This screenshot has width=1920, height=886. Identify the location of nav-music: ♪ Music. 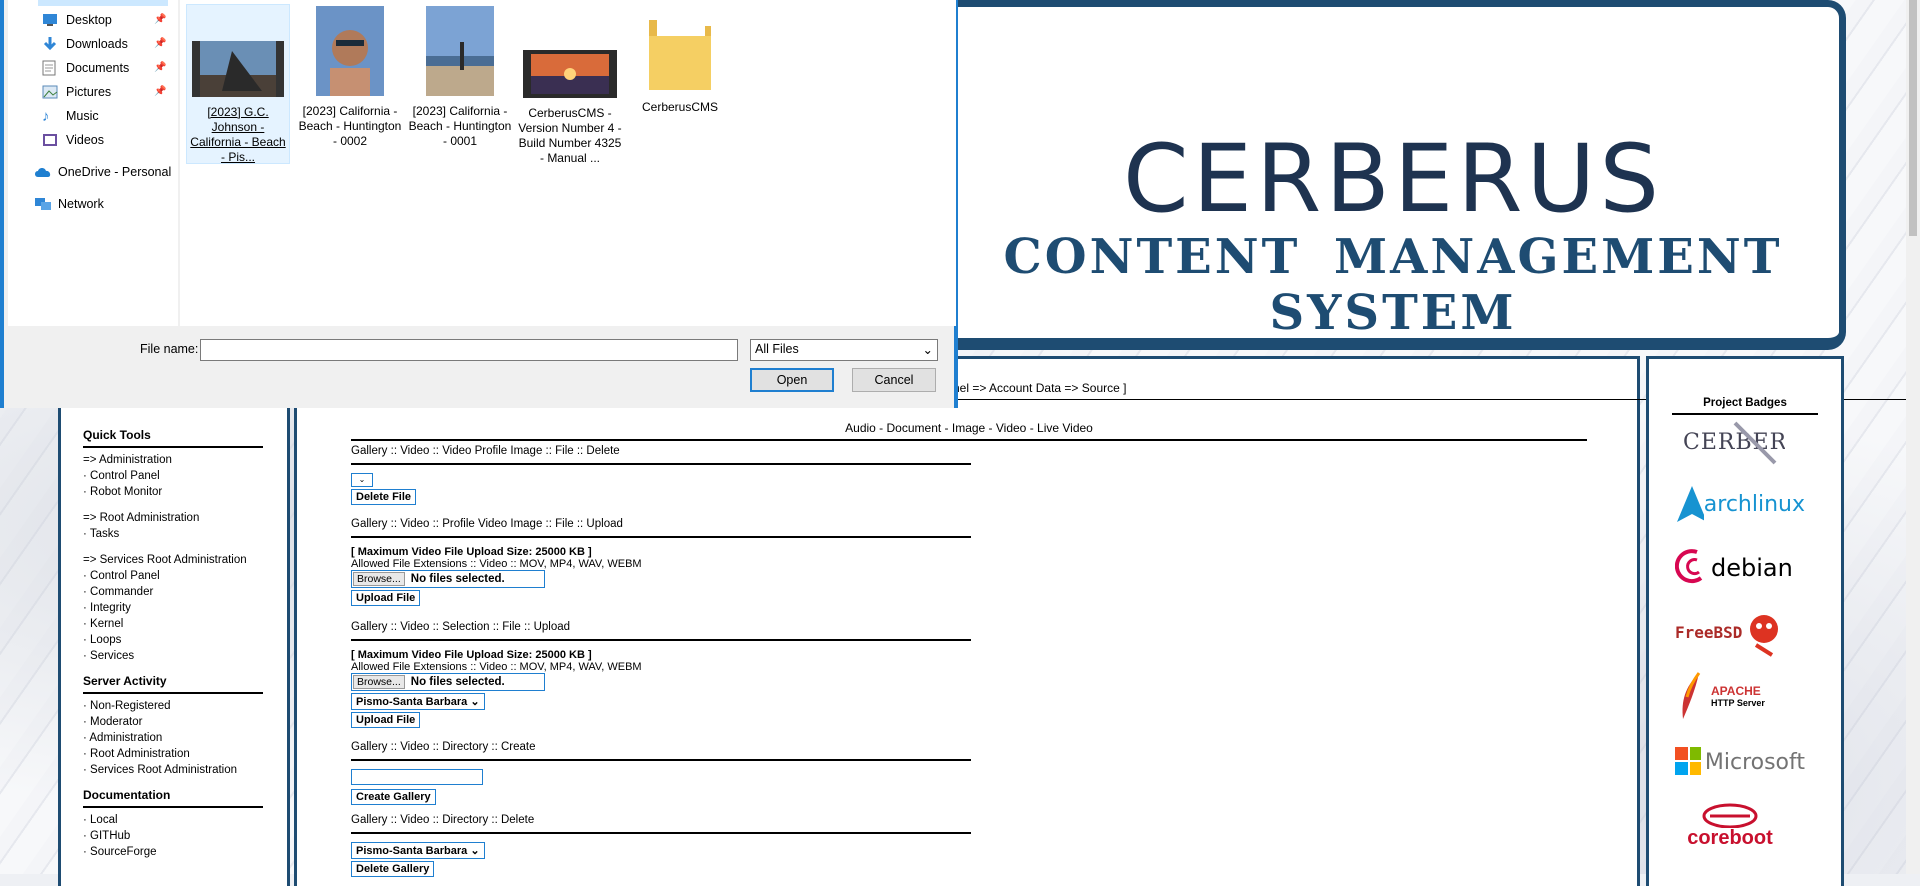
(70, 116).